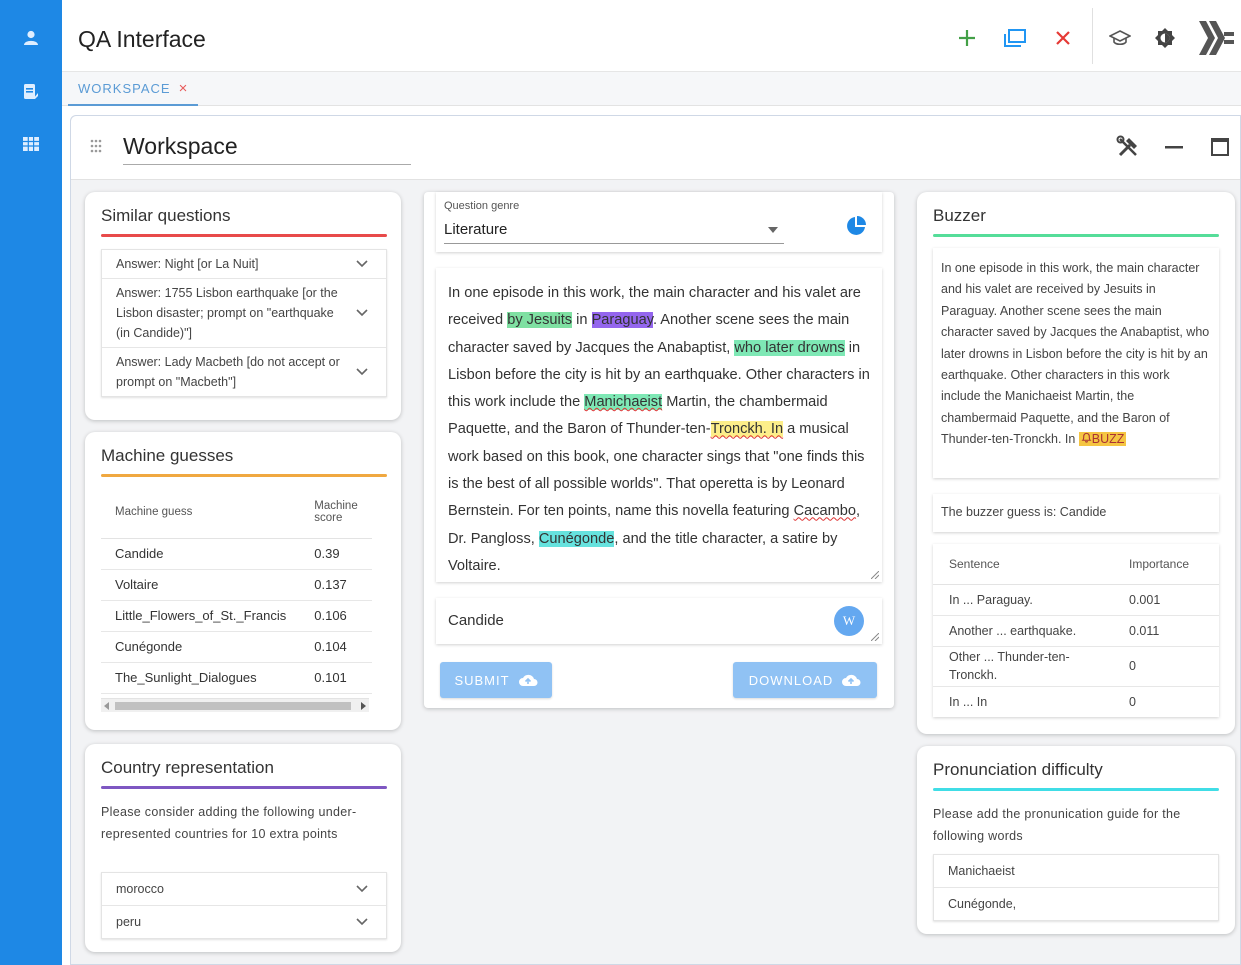 This screenshot has height=965, width=1241. What do you see at coordinates (614, 231) in the screenshot?
I see `genre-select: Literature` at bounding box center [614, 231].